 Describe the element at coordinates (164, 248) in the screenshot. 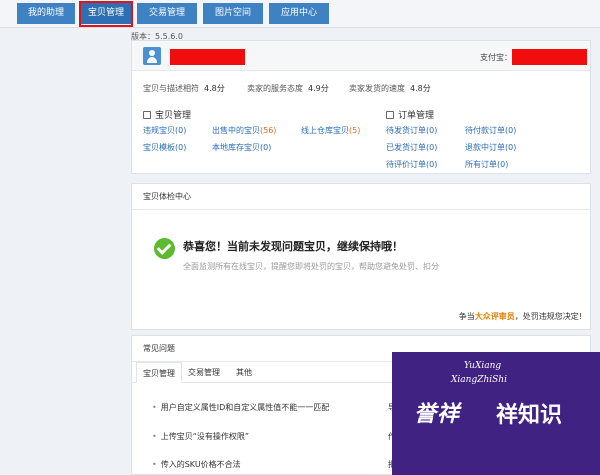

I see `check-circle-icon` at that location.